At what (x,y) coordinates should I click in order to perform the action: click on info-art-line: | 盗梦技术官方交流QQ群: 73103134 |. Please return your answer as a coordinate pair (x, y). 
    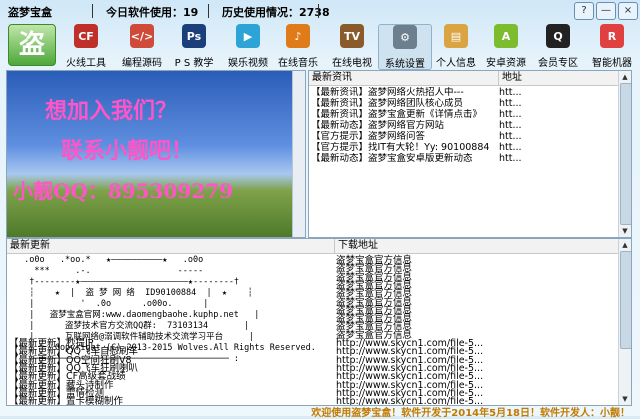
    Looking at the image, I should click on (134, 326).